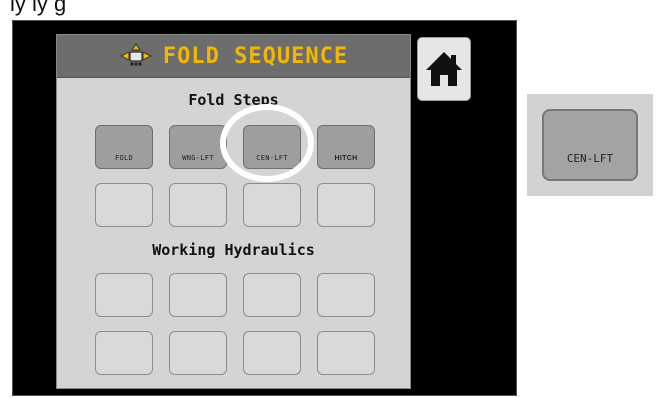 The height and width of the screenshot is (398, 664). I want to click on fold-step-label: WNG-LFT, so click(198, 158).